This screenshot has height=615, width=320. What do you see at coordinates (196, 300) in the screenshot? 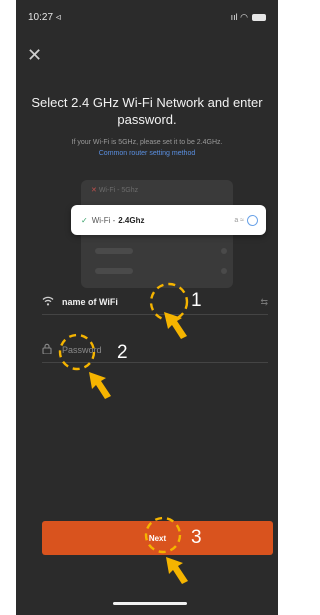
I see `step-number-1: 1` at bounding box center [196, 300].